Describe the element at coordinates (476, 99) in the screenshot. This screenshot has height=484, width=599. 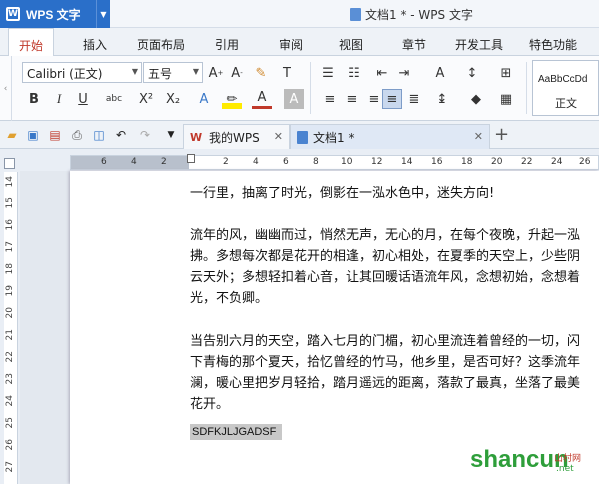
I see `shading-icon: ◆` at that location.